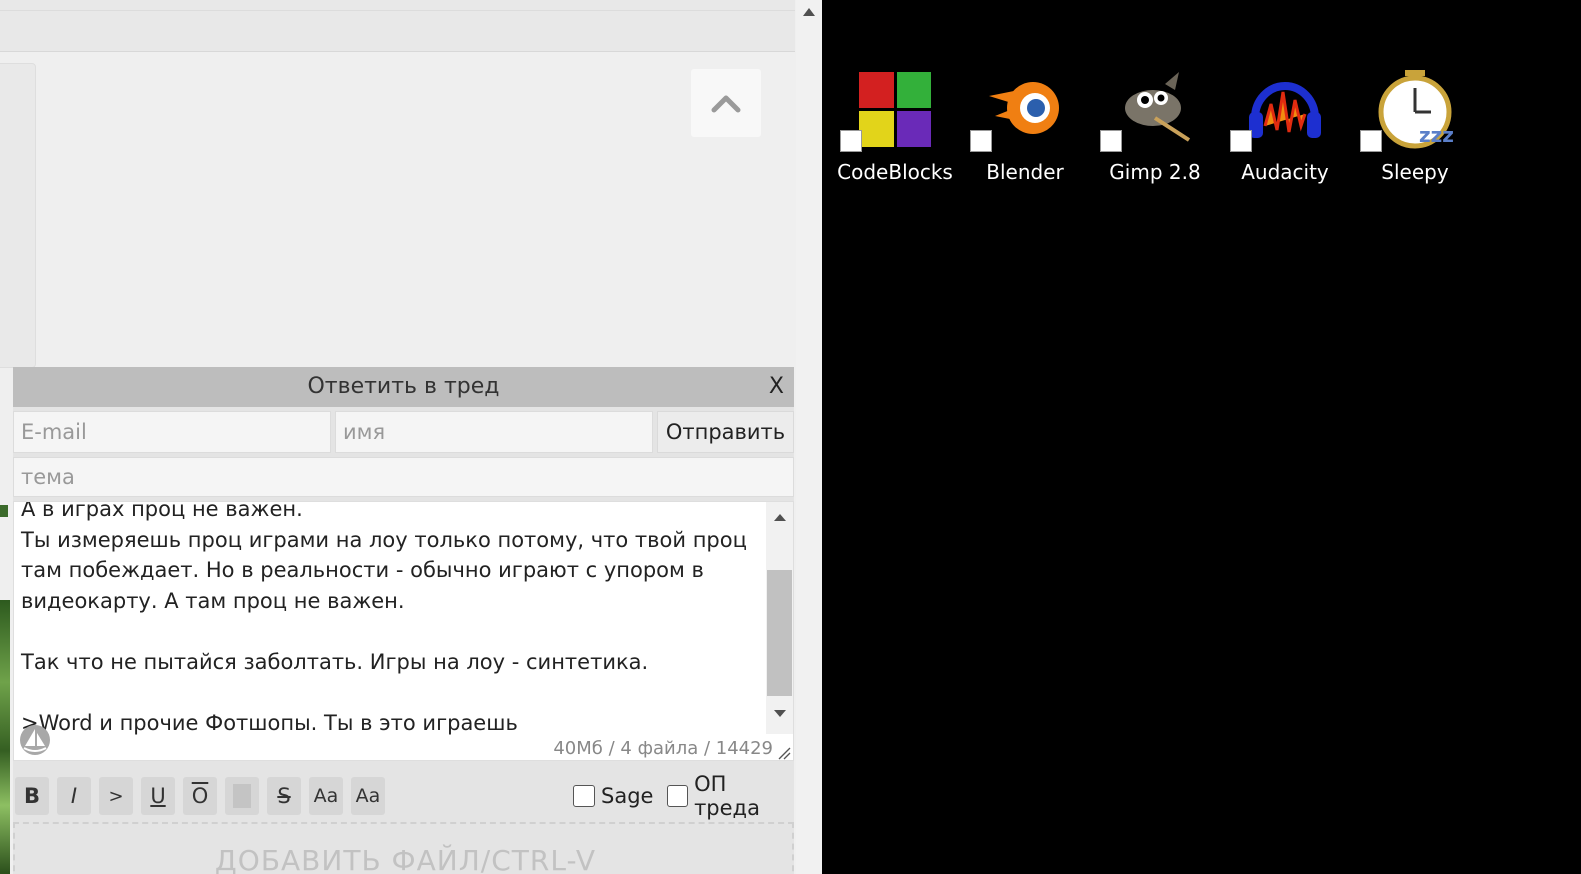  I want to click on desktop-icon-label: CodeBlocks, so click(895, 172).